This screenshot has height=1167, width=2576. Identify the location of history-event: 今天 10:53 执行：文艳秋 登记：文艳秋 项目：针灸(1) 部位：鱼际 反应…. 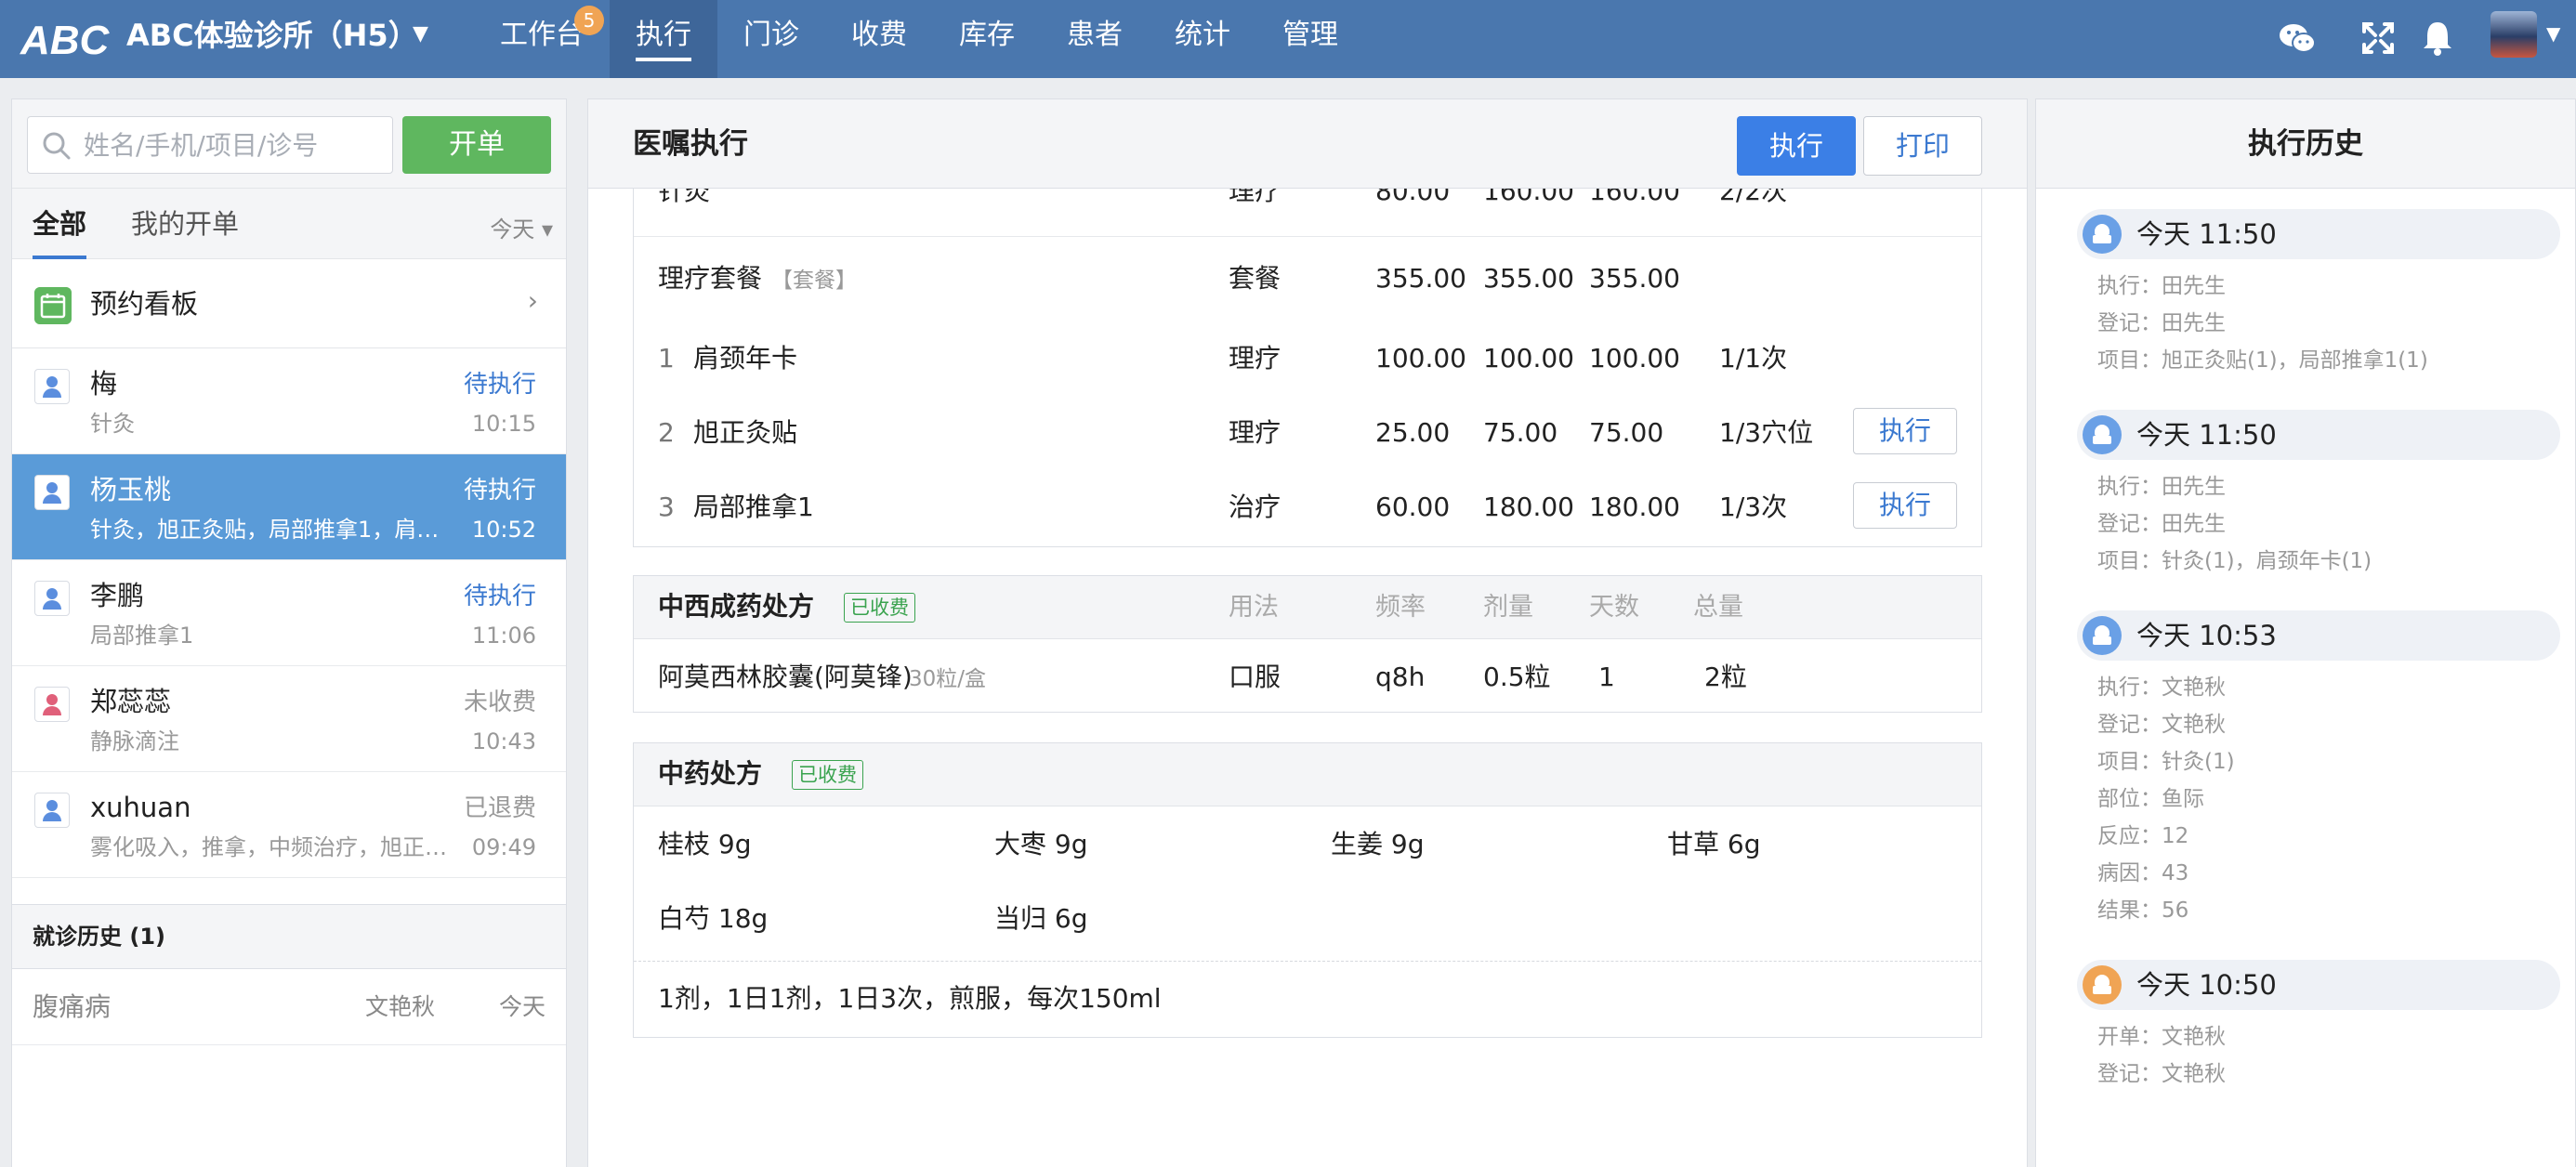
(2326, 777).